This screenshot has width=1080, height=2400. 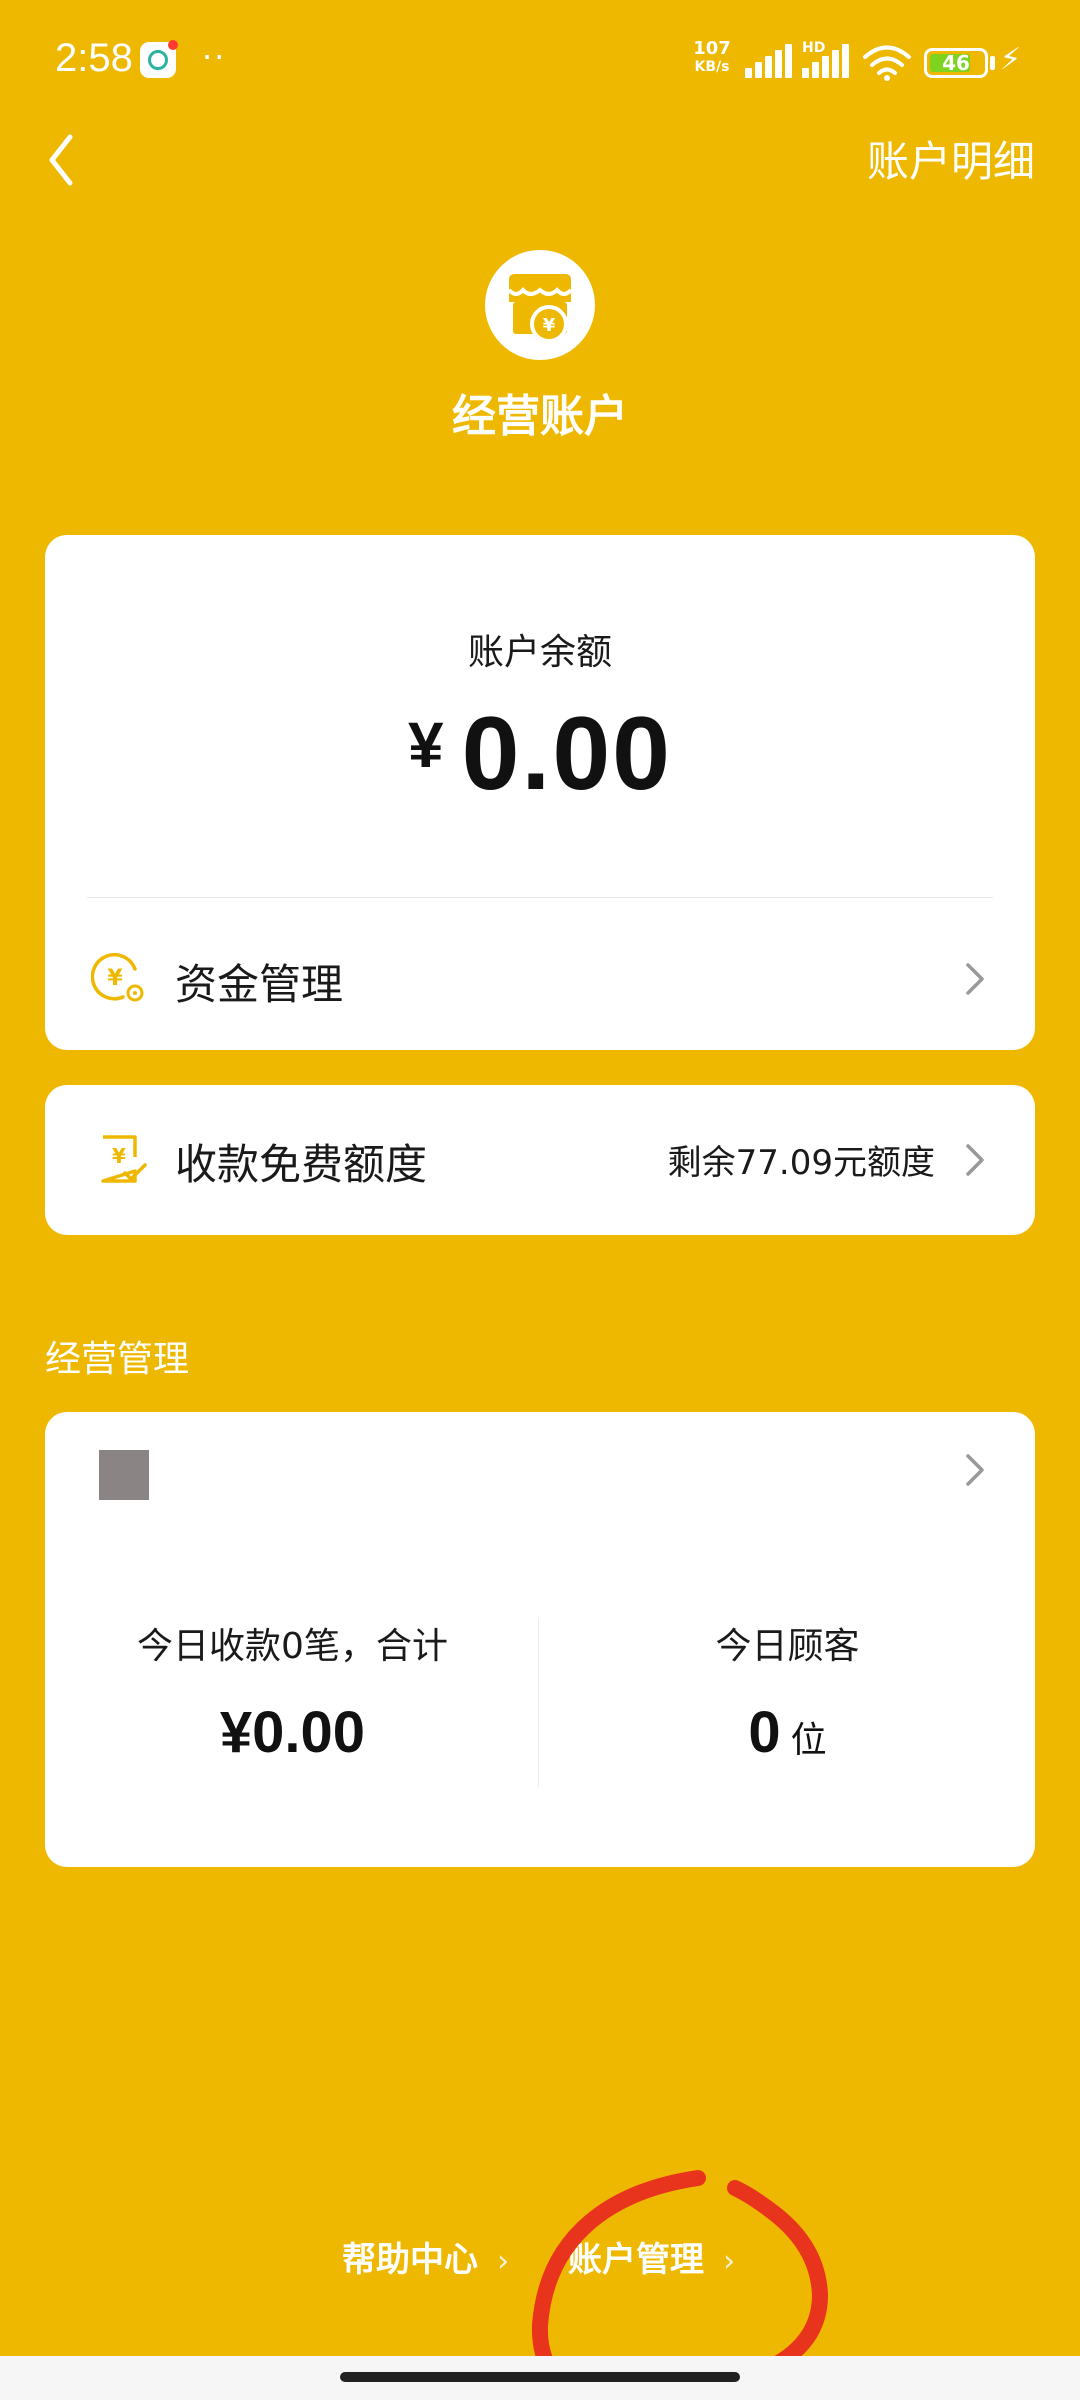 I want to click on today-customers-value: 0, so click(x=764, y=1732).